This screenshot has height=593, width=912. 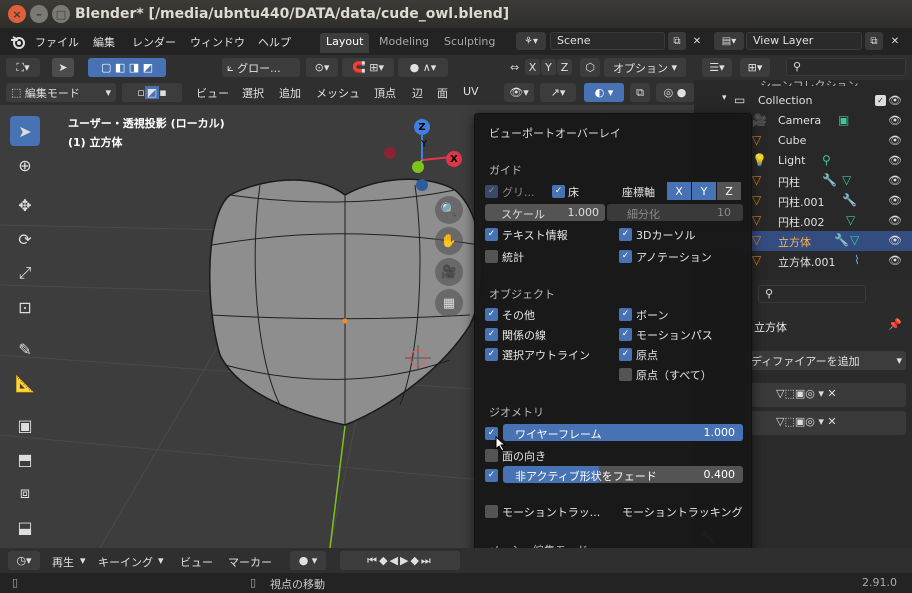 I want to click on editor-type-icon: ⛶▾, so click(x=23, y=67).